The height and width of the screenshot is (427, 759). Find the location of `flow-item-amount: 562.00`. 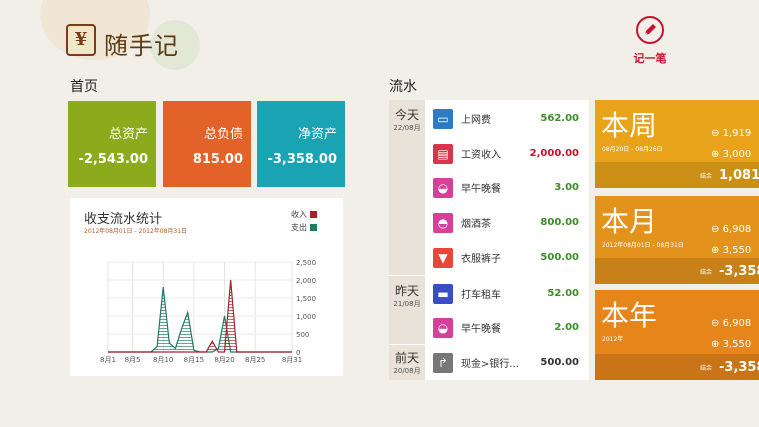

flow-item-amount: 562.00 is located at coordinates (559, 118).